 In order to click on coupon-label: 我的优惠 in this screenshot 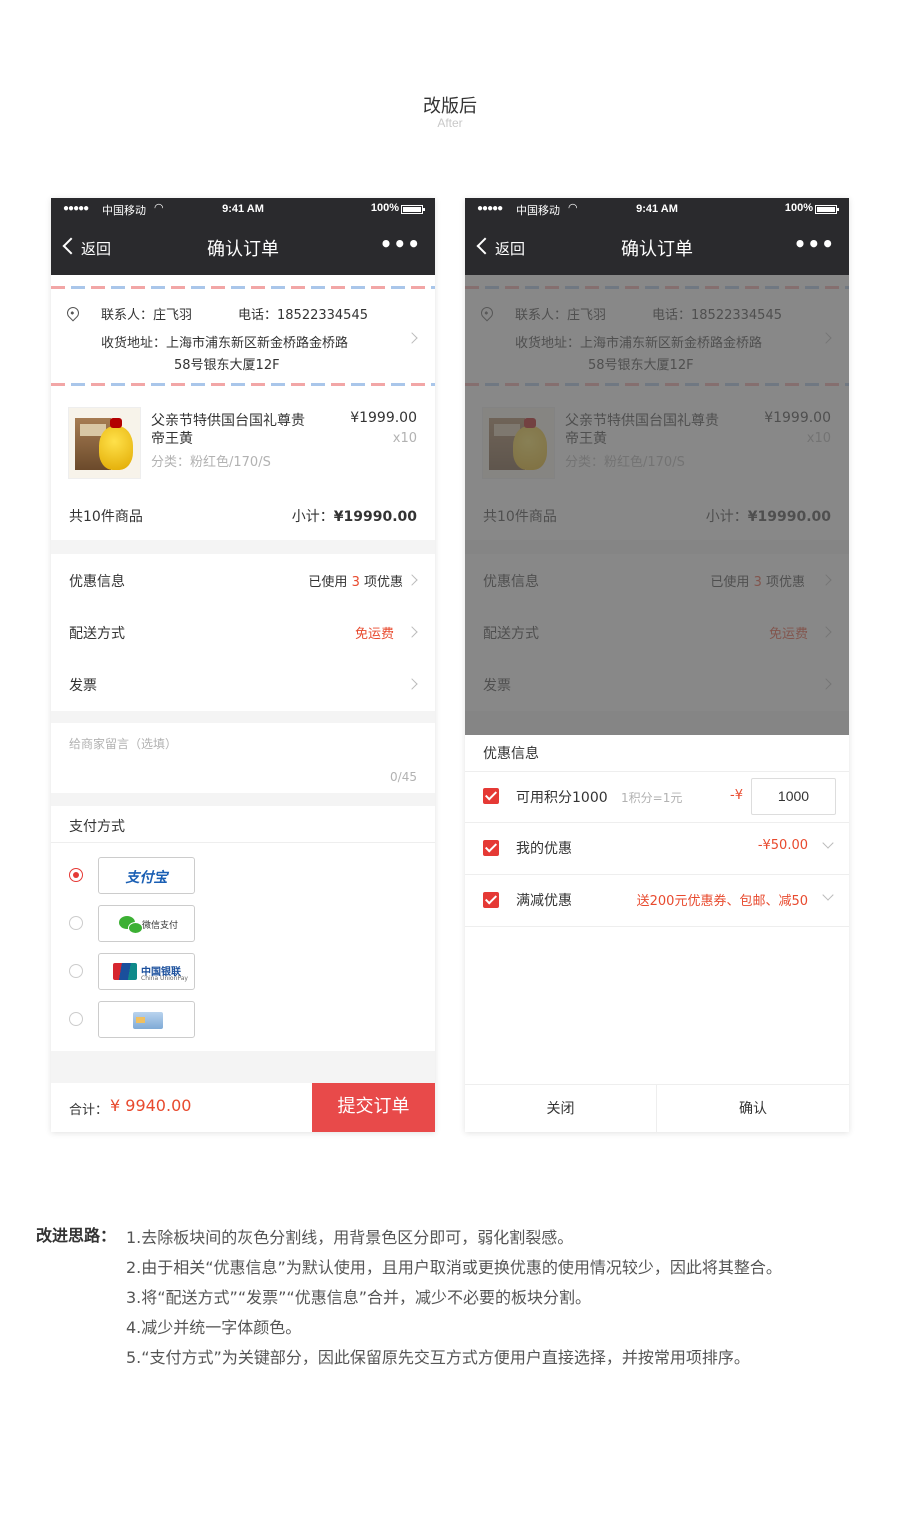, I will do `click(544, 849)`.